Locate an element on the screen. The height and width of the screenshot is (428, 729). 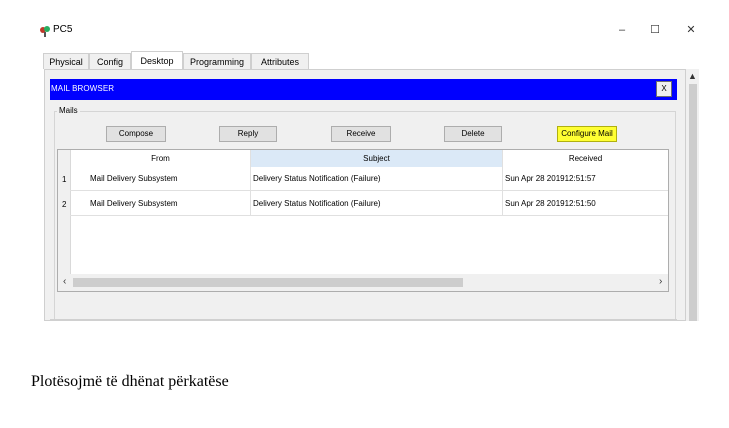
tab-programming: Programming is located at coordinates (217, 61).